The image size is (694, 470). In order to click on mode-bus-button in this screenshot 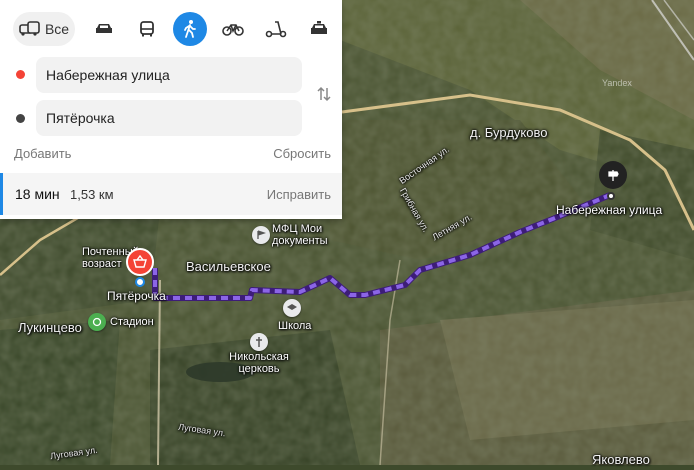, I will do `click(147, 29)`.